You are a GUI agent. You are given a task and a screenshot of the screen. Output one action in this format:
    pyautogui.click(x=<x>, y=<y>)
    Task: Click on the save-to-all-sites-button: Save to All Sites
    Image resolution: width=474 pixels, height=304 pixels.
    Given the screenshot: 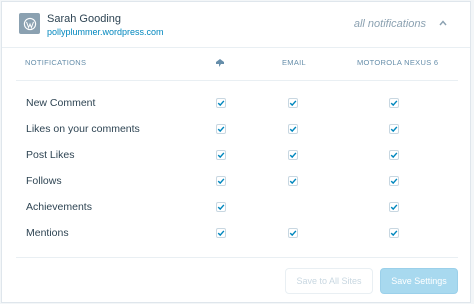 What is the action you would take?
    pyautogui.click(x=329, y=281)
    